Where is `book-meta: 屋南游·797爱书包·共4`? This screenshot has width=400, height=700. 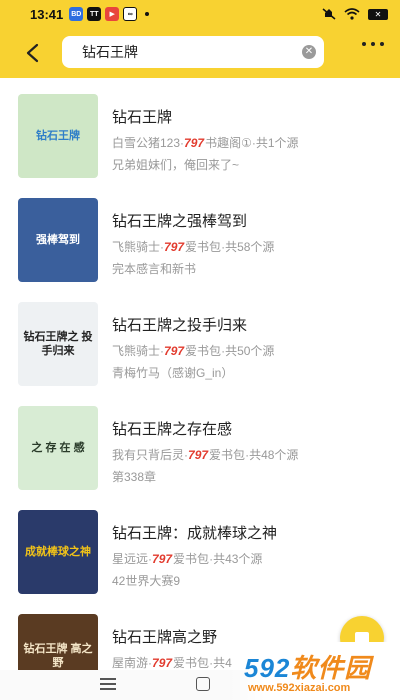 book-meta: 屋南游·797爱书包·共4 is located at coordinates (172, 662).